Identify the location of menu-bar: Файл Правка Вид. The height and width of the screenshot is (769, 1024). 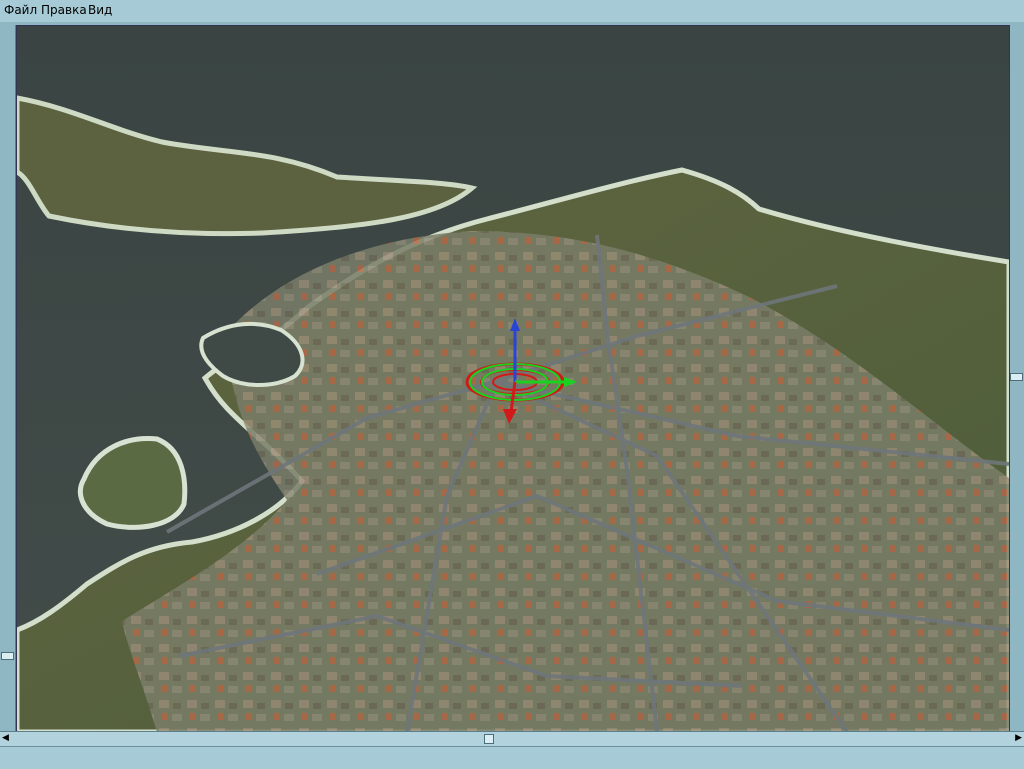
(512, 11).